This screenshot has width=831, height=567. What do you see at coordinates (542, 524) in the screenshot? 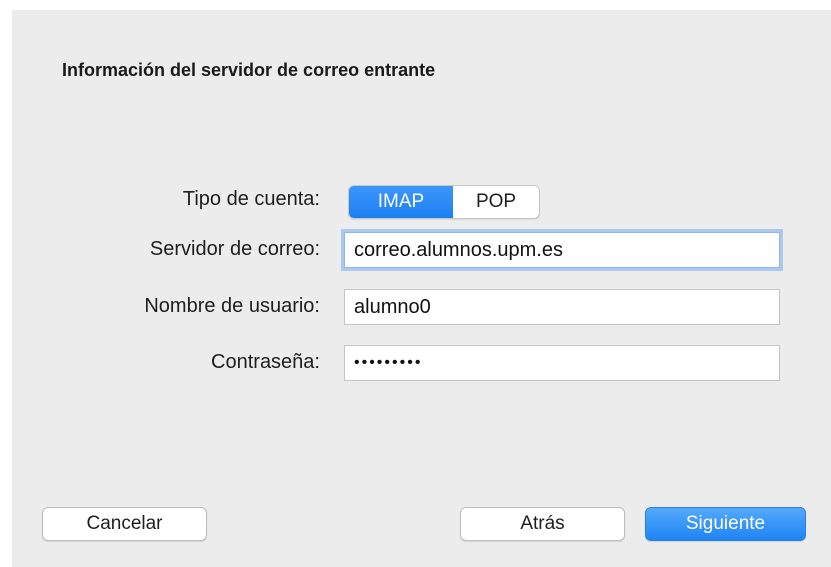
I see `back-button: Atrás` at bounding box center [542, 524].